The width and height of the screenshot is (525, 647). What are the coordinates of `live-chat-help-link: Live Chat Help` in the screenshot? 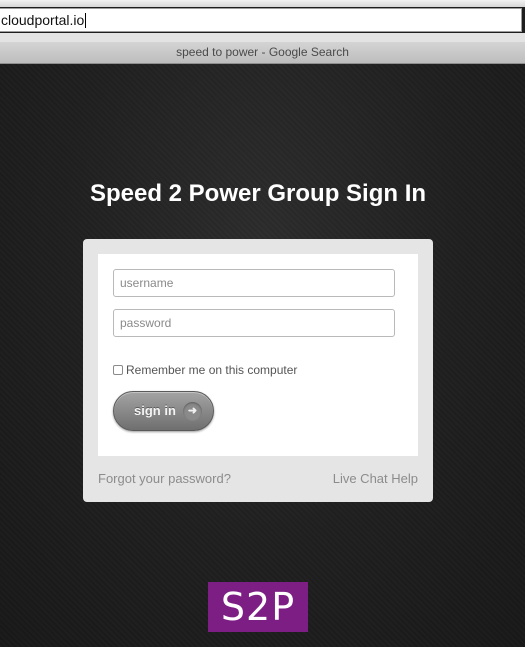 It's located at (375, 478).